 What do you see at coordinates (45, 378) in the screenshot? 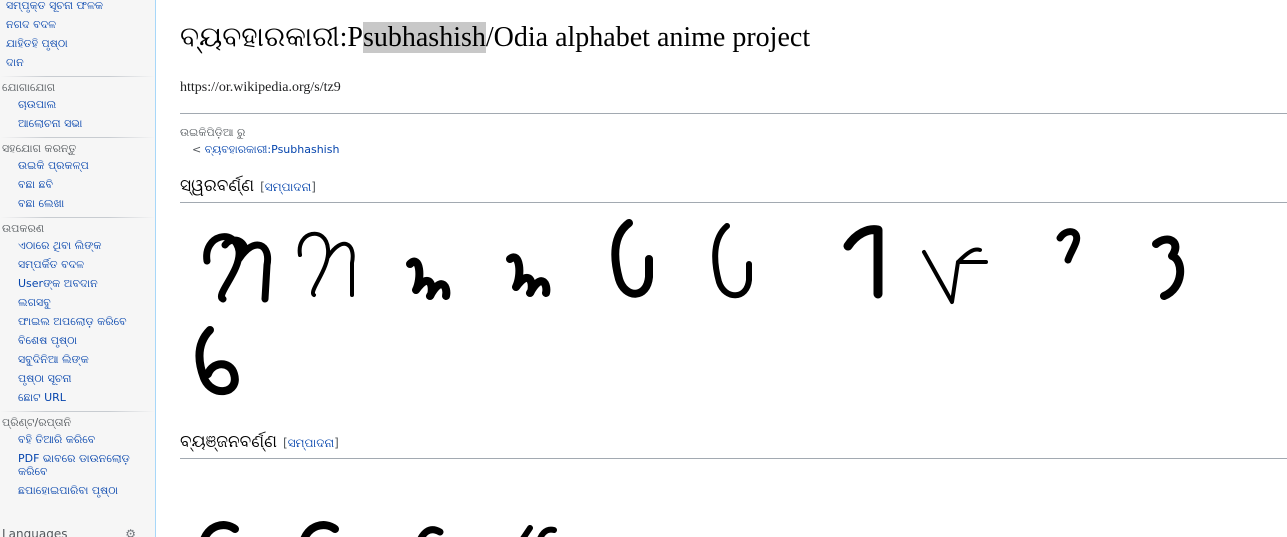
I see `sidebar-link: ପୃଷ୍ଠା ସୂଚନା` at bounding box center [45, 378].